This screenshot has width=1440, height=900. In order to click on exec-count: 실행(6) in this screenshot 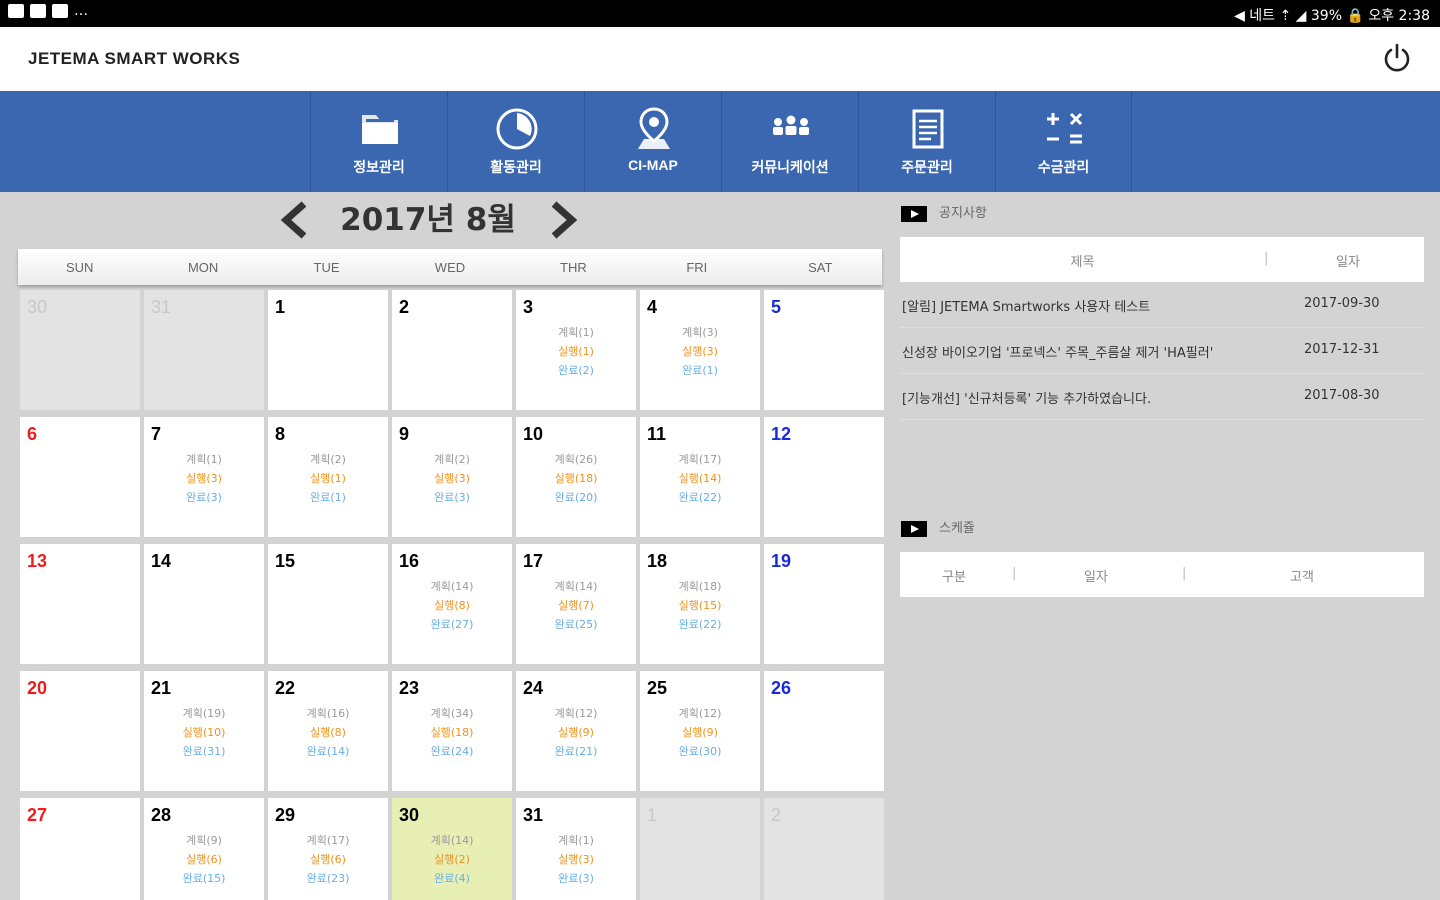, I will do `click(328, 859)`.